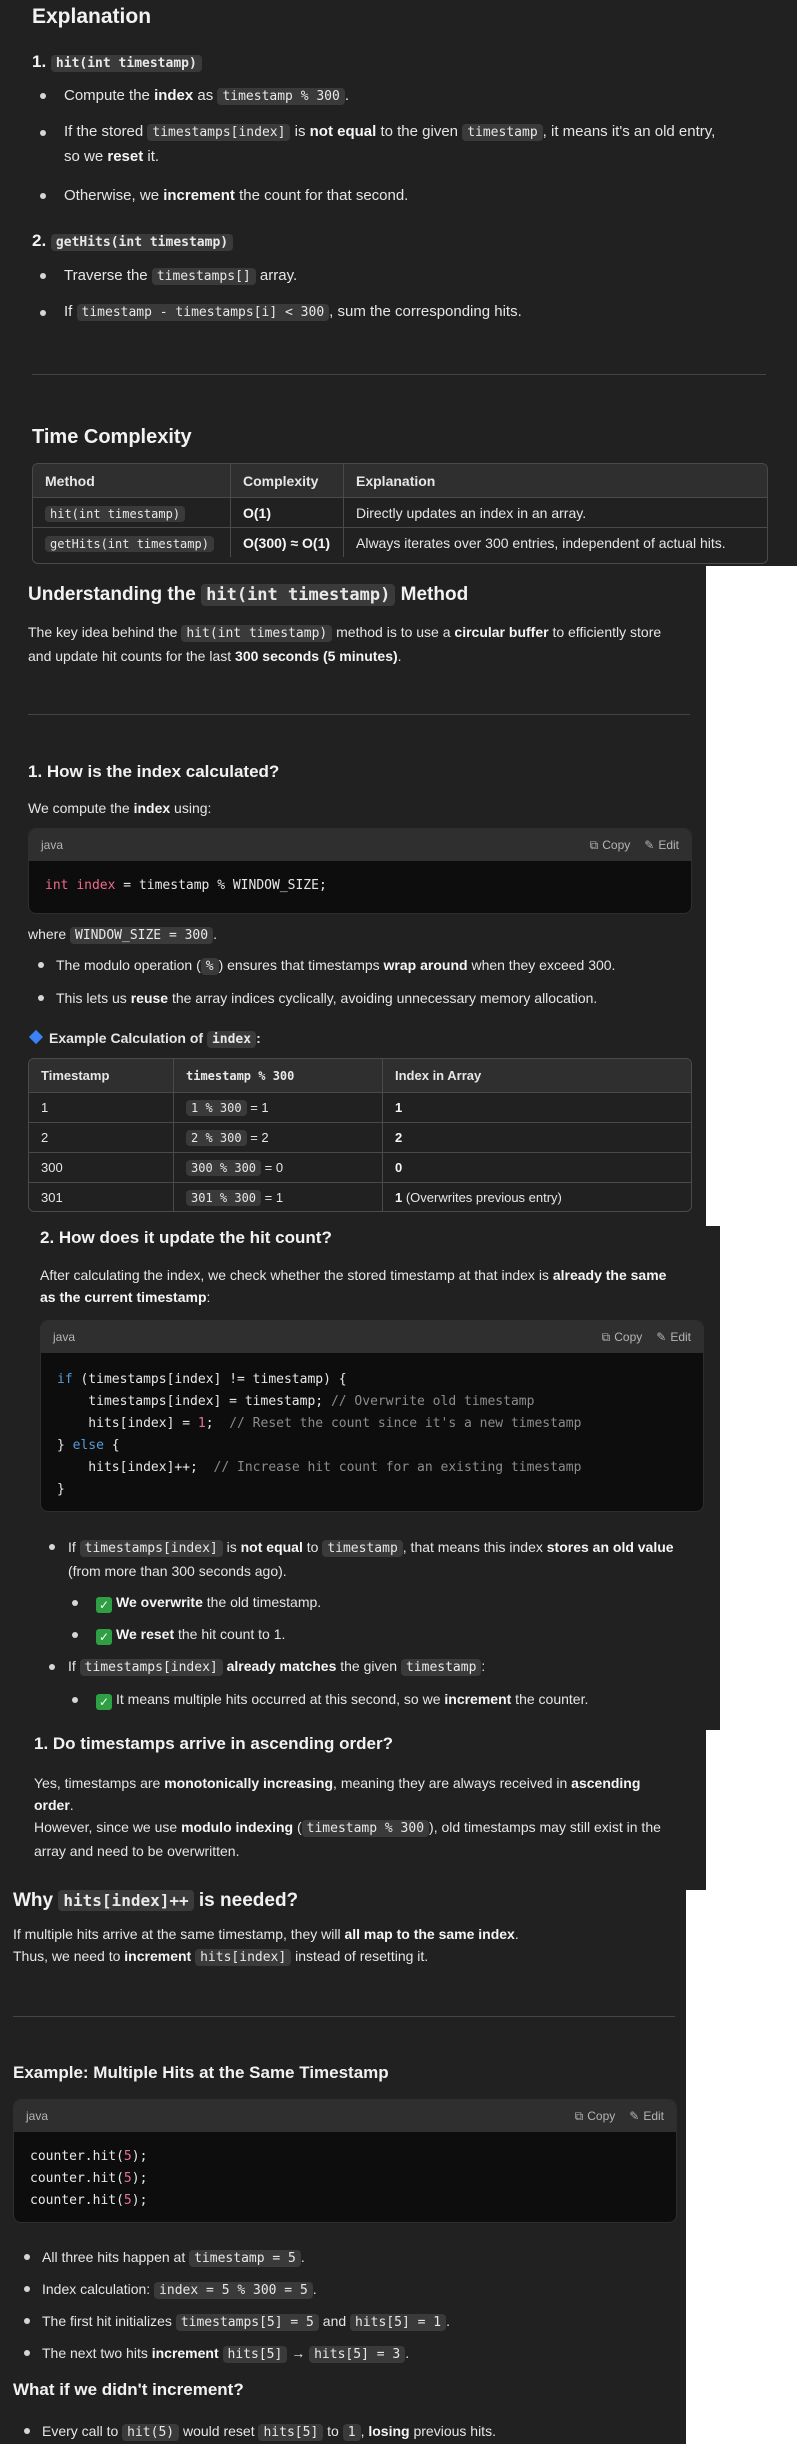 This screenshot has height=2444, width=797. I want to click on question-heading: What if we didn't increment?, so click(128, 2389).